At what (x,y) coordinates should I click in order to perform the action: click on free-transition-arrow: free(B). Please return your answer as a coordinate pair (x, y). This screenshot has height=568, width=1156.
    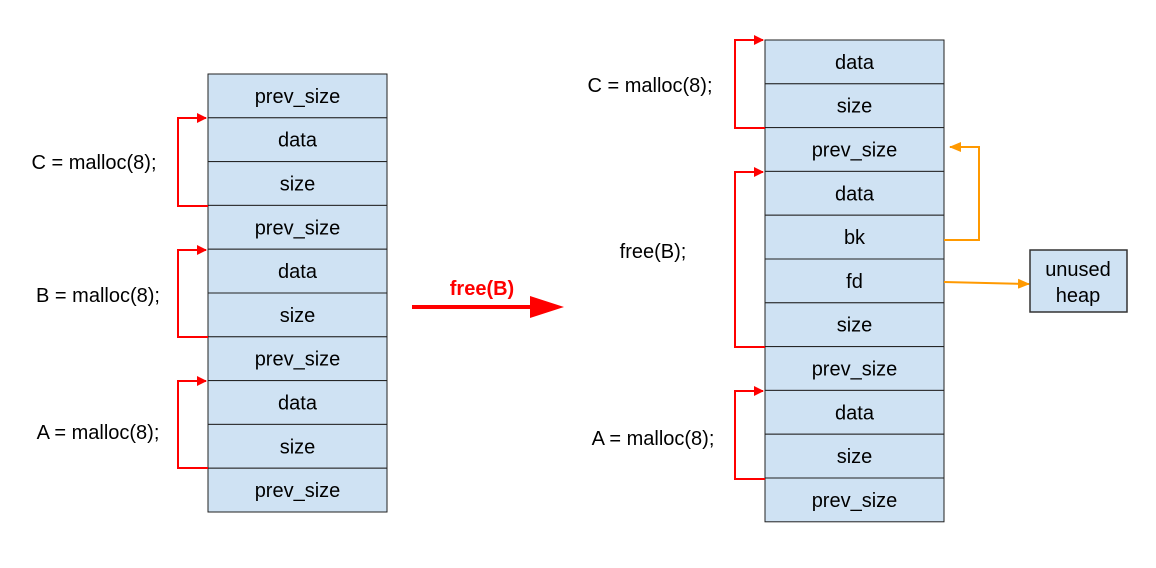
    Looking at the image, I should click on (488, 298).